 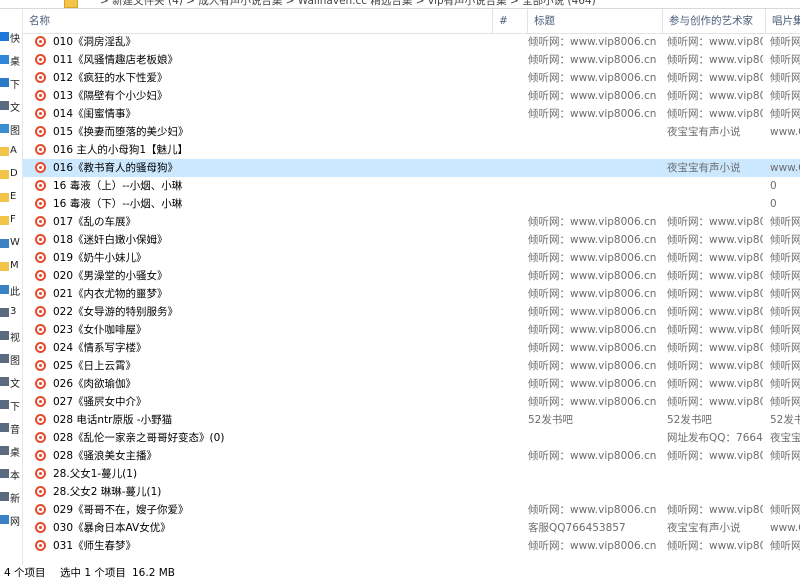 What do you see at coordinates (773, 186) in the screenshot?
I see `file-album: 0` at bounding box center [773, 186].